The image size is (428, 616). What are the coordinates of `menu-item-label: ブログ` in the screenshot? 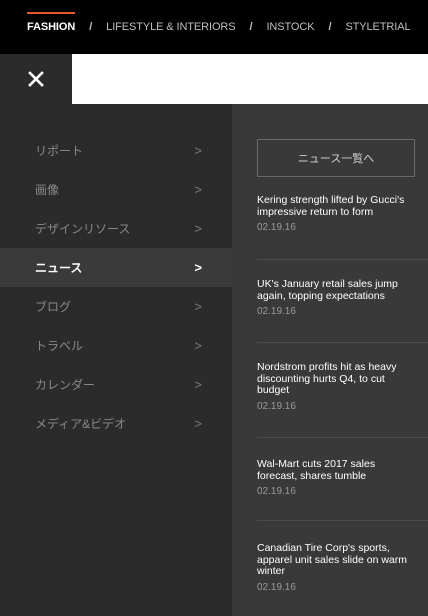 It's located at (53, 307).